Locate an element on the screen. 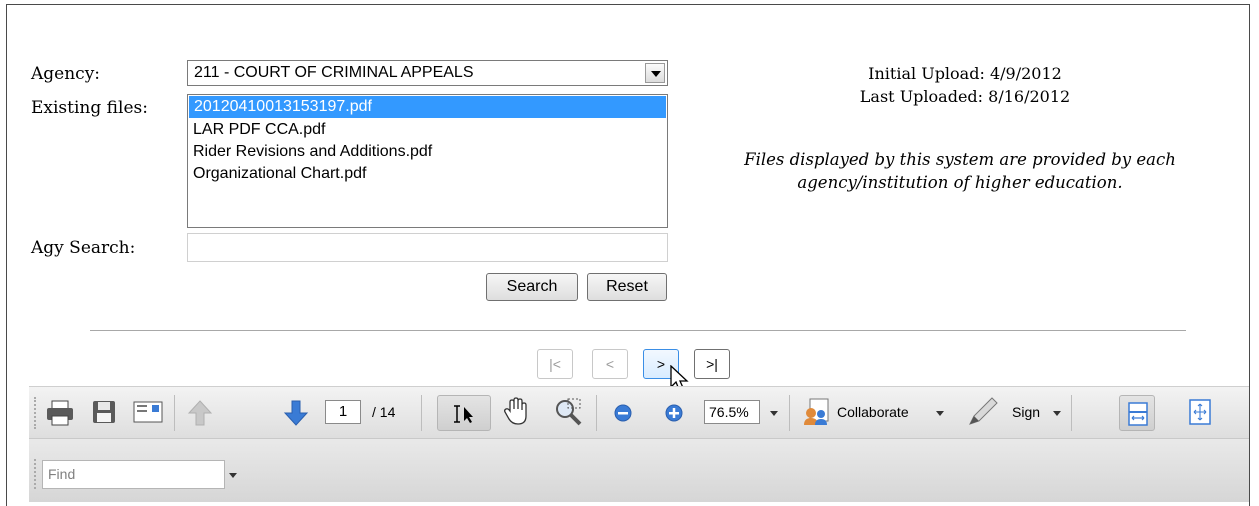  last-page-button: >| is located at coordinates (712, 364).